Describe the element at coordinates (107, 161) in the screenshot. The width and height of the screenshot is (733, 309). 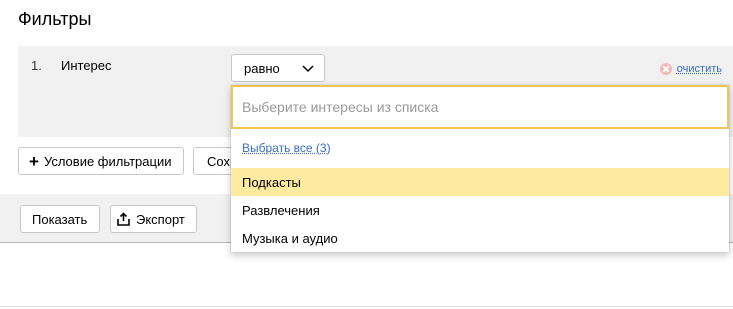
I see `add-condition-label: Условие фильтрации` at that location.